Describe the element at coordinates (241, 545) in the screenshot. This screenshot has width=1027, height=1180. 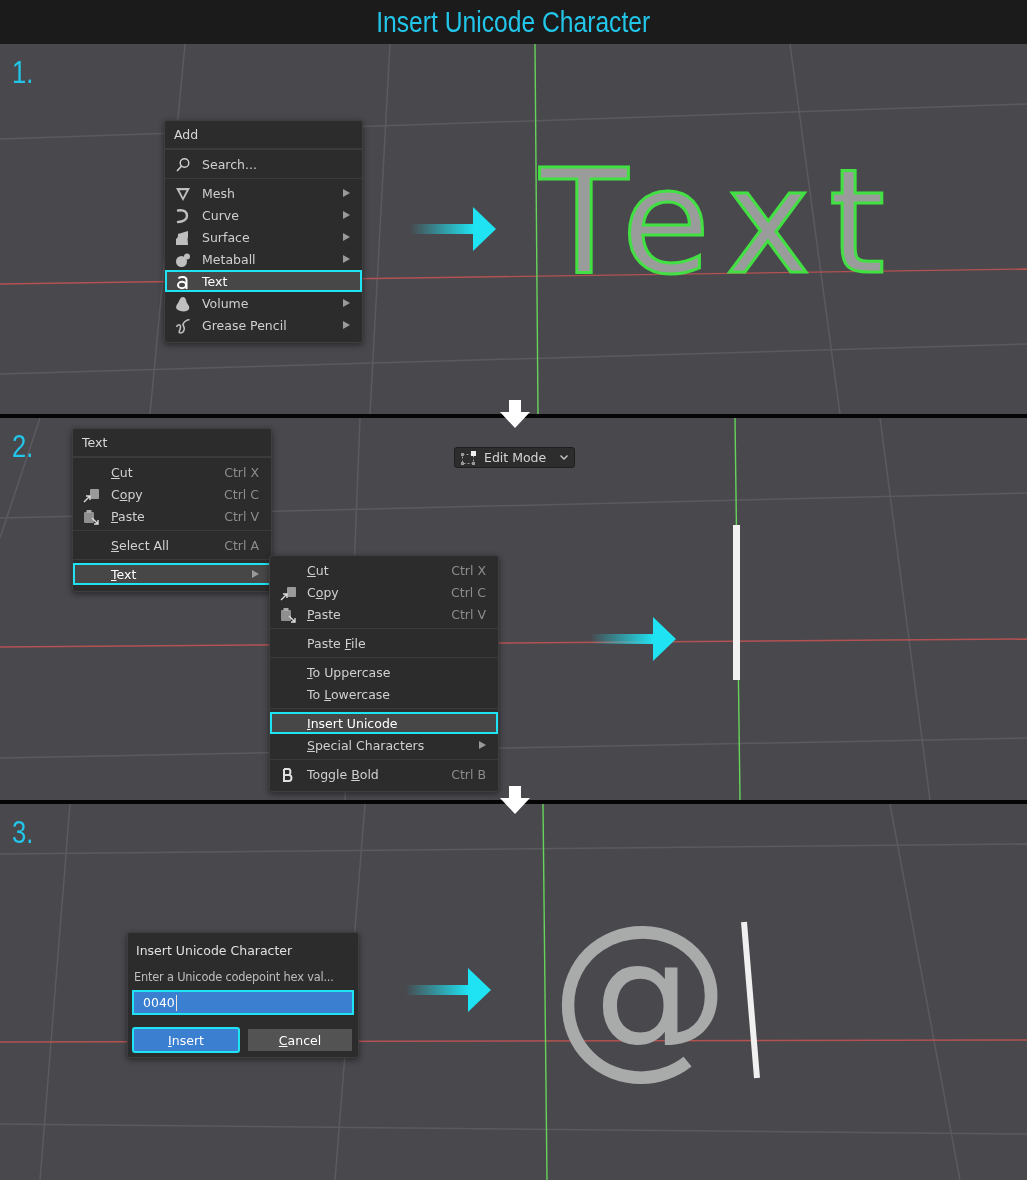
I see `shortcut-text: Ctrl A` at that location.